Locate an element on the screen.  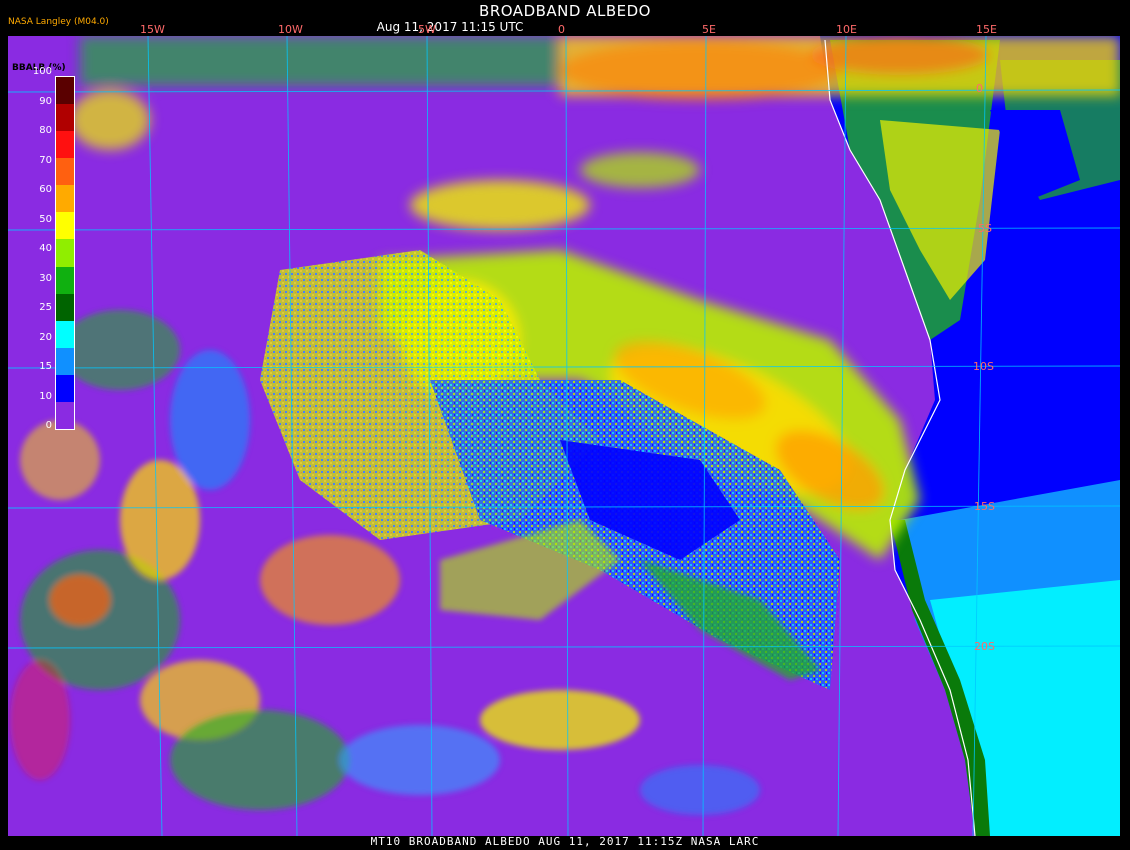
lat-label-15s: 15S is located at coordinates (984, 506).